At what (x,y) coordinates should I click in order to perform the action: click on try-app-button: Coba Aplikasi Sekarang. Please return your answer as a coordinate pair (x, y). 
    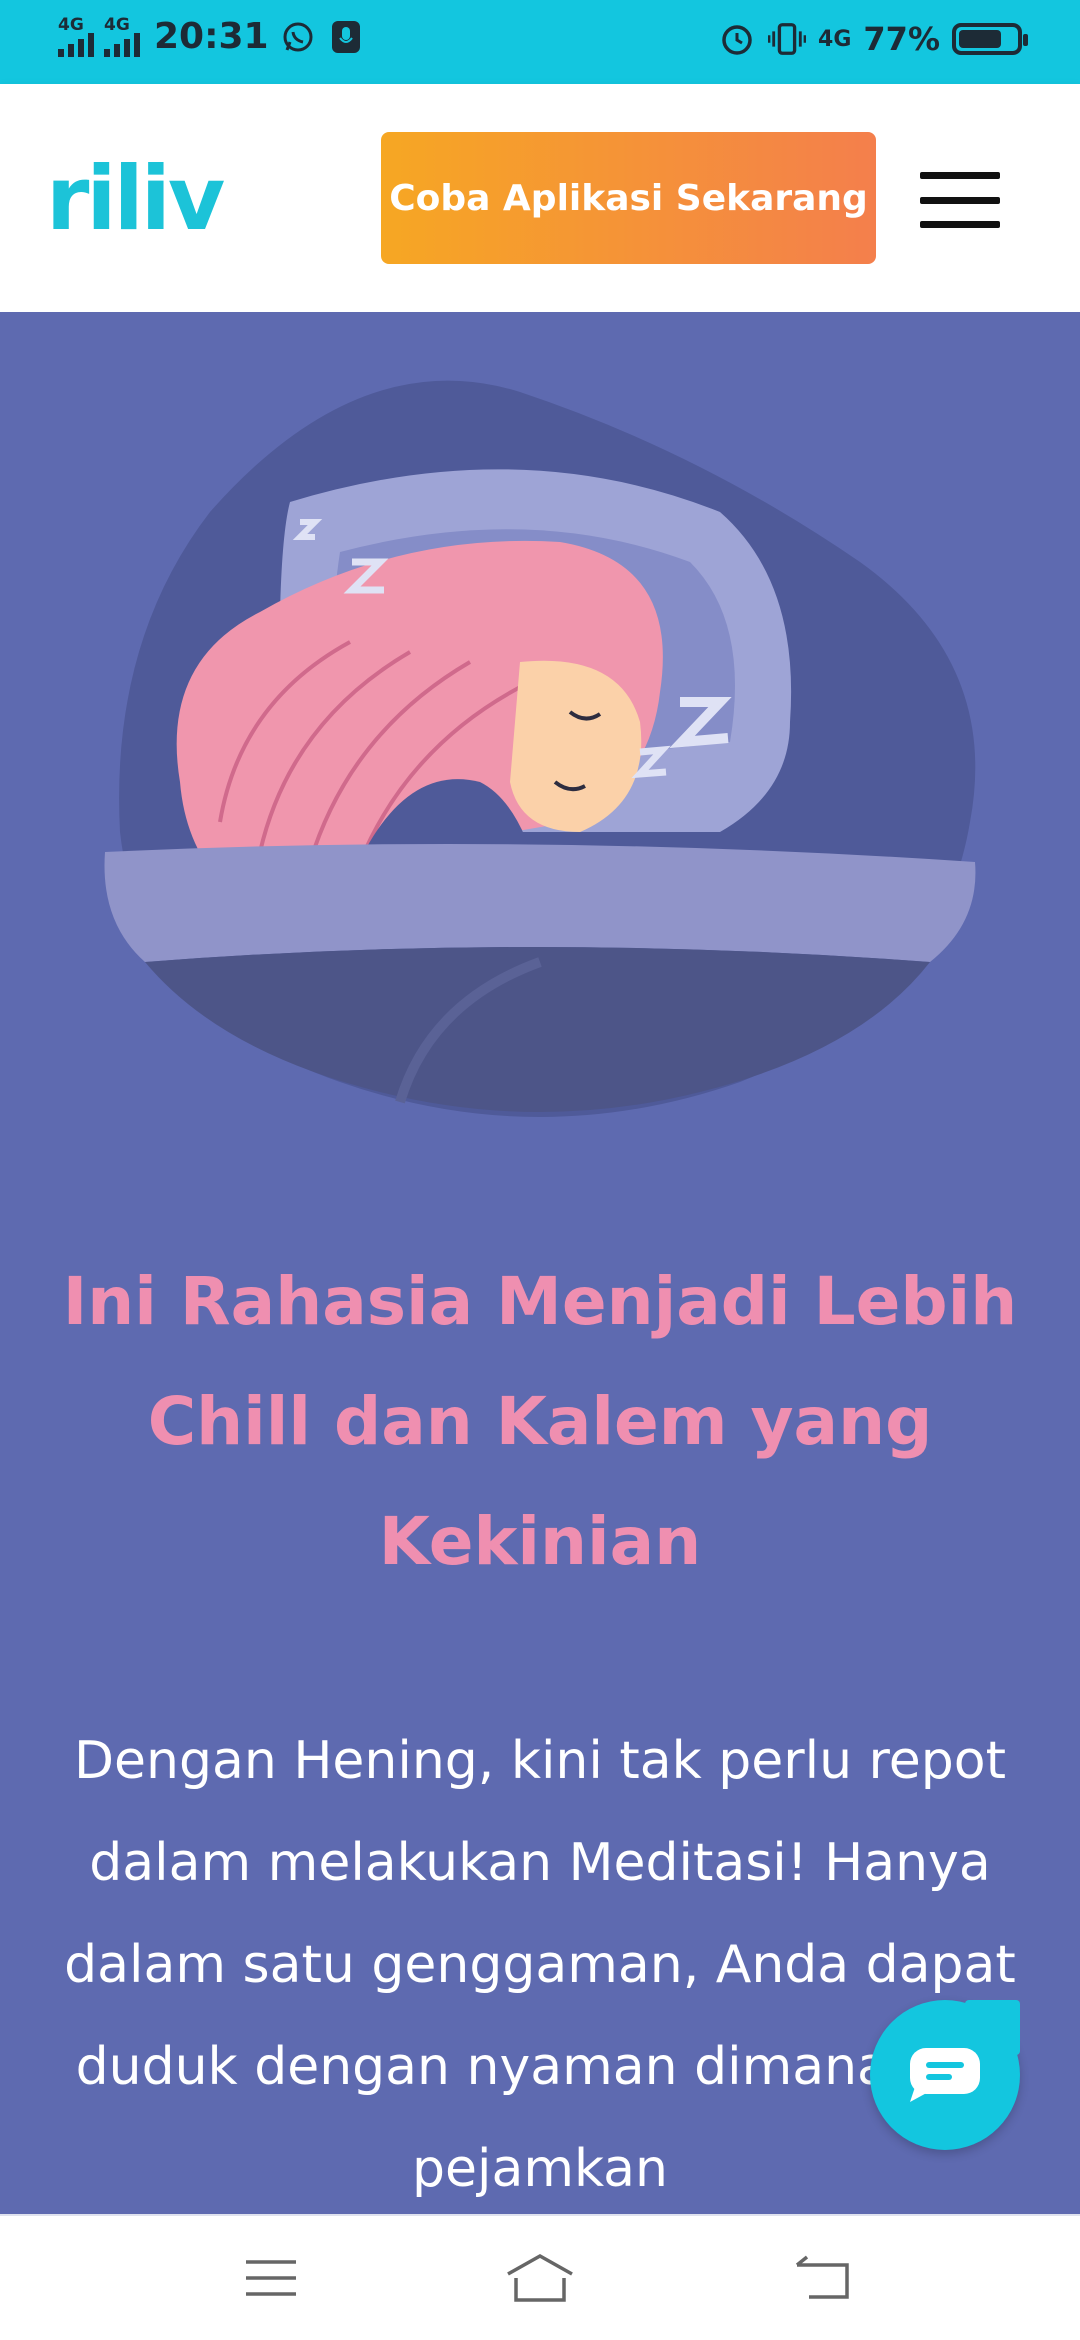
    Looking at the image, I should click on (628, 198).